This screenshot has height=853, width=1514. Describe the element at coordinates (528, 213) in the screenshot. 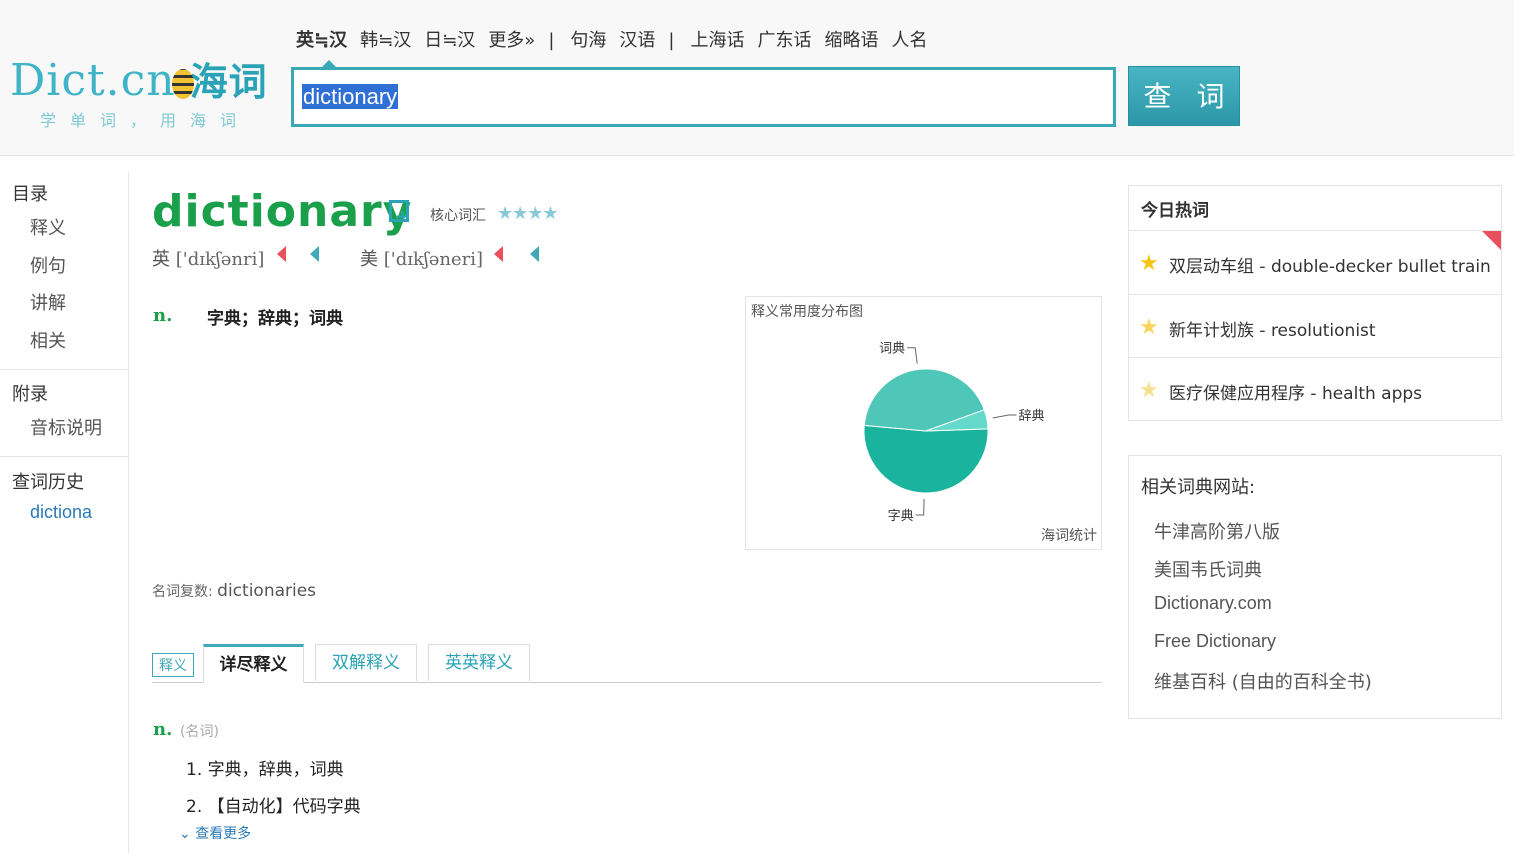

I see `star-rating: ★★★★` at that location.